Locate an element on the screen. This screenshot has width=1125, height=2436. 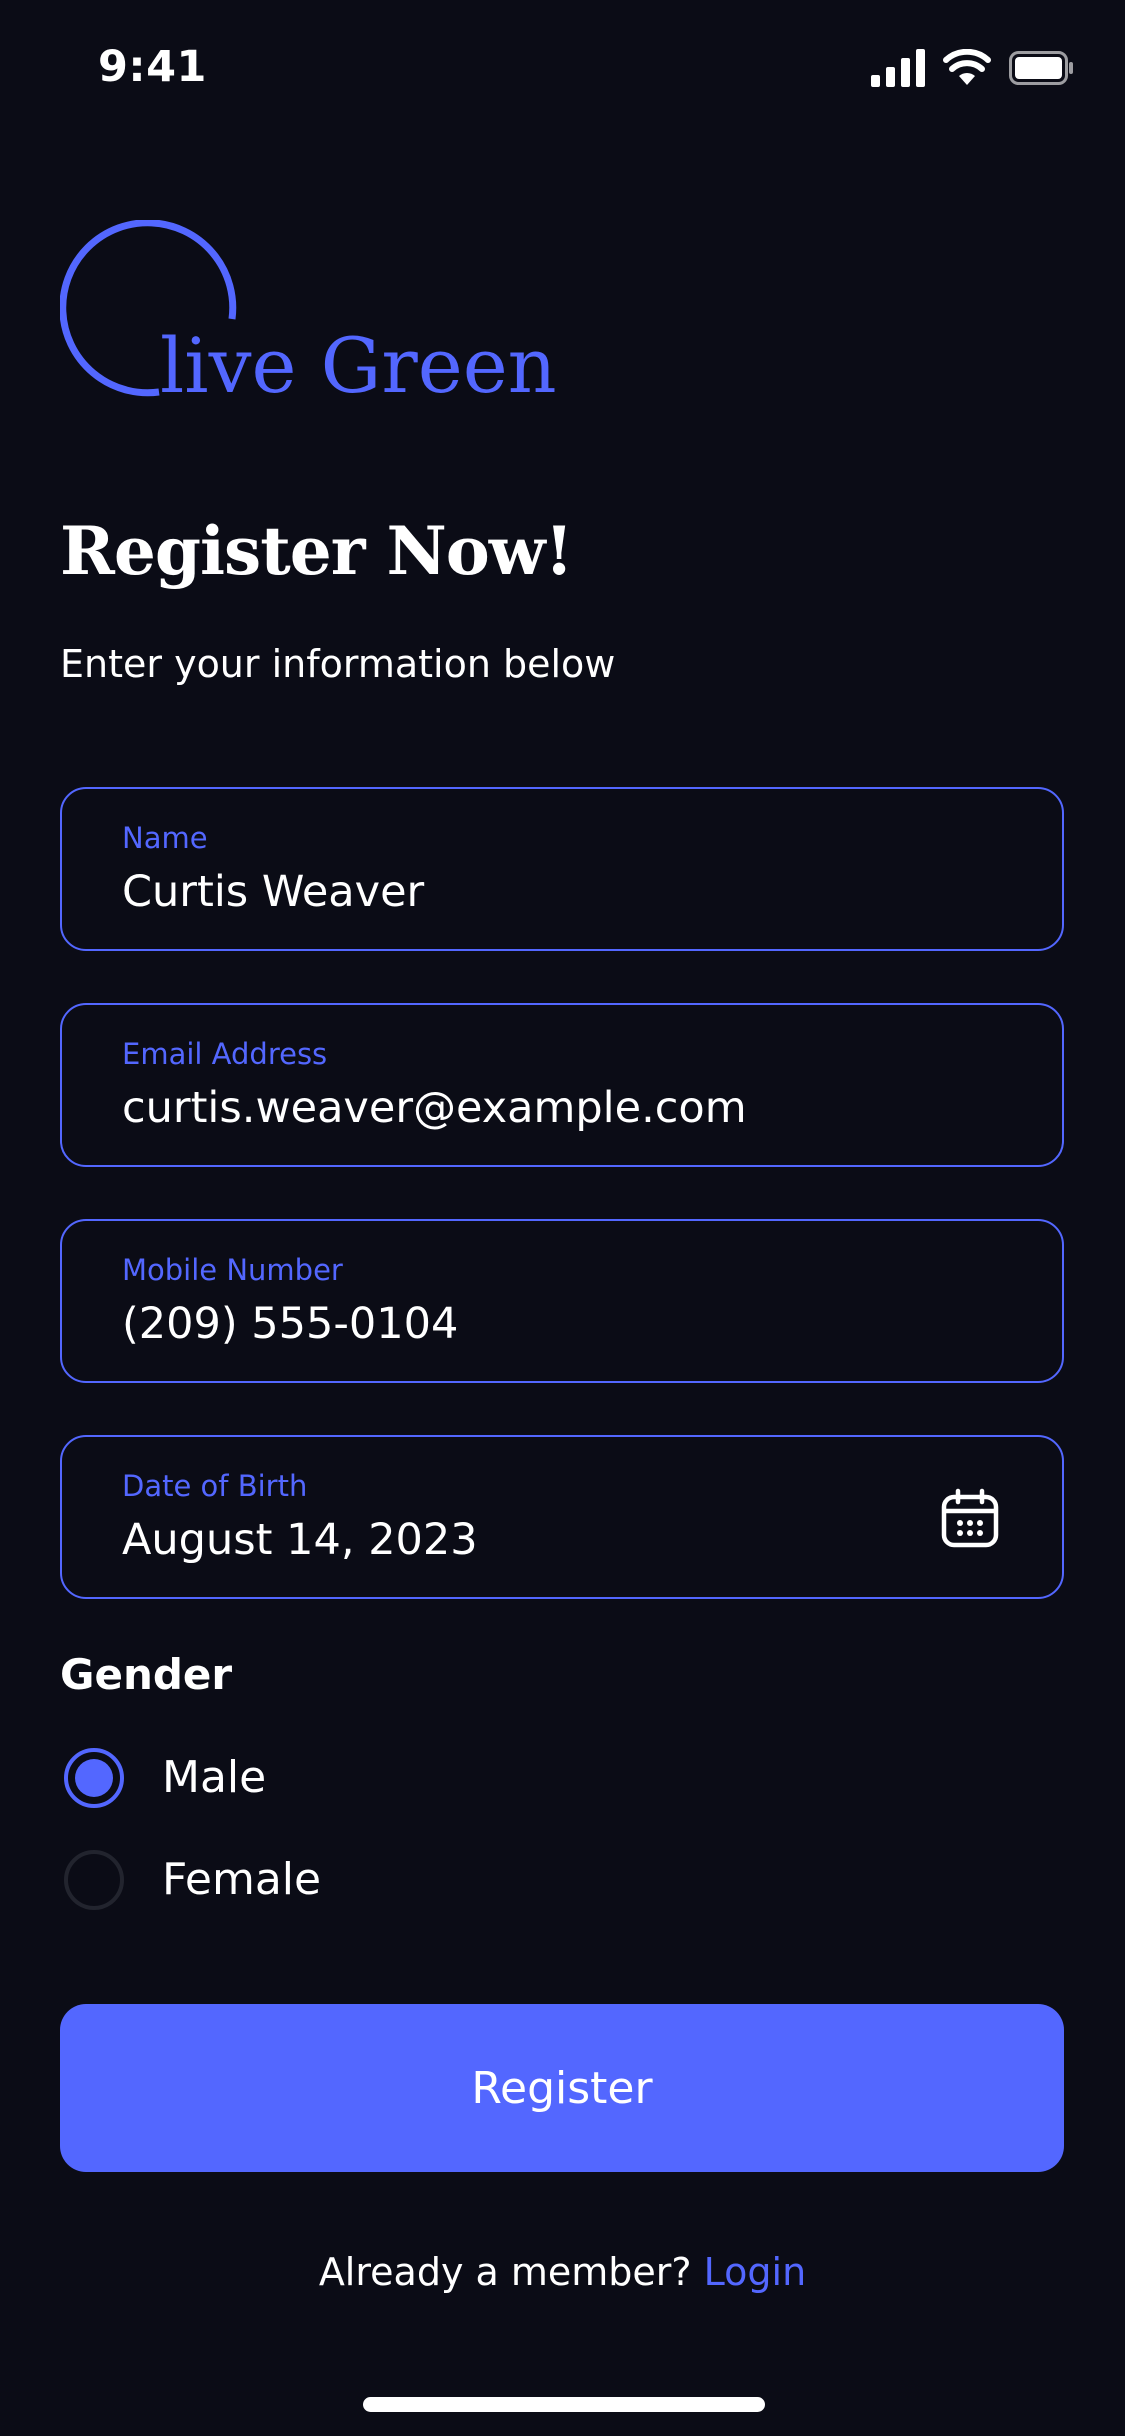
register-button: Register is located at coordinates (562, 2088).